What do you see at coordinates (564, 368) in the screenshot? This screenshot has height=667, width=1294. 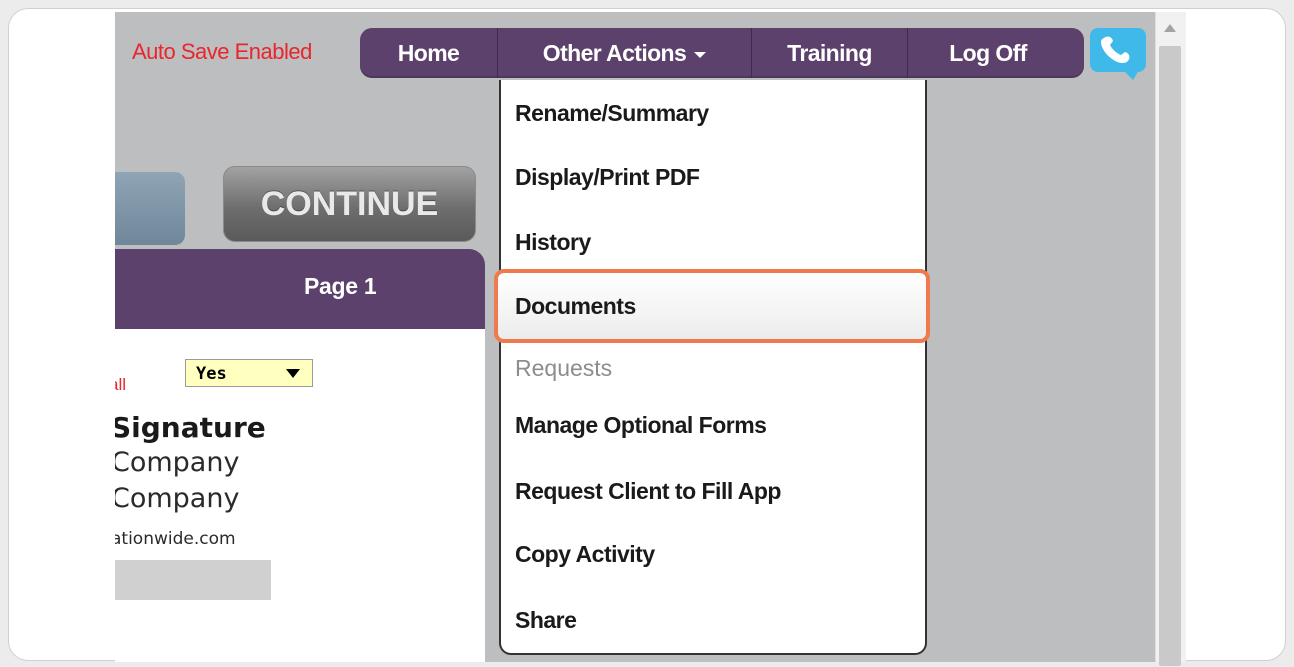 I see `menu-section-requests: Requests` at bounding box center [564, 368].